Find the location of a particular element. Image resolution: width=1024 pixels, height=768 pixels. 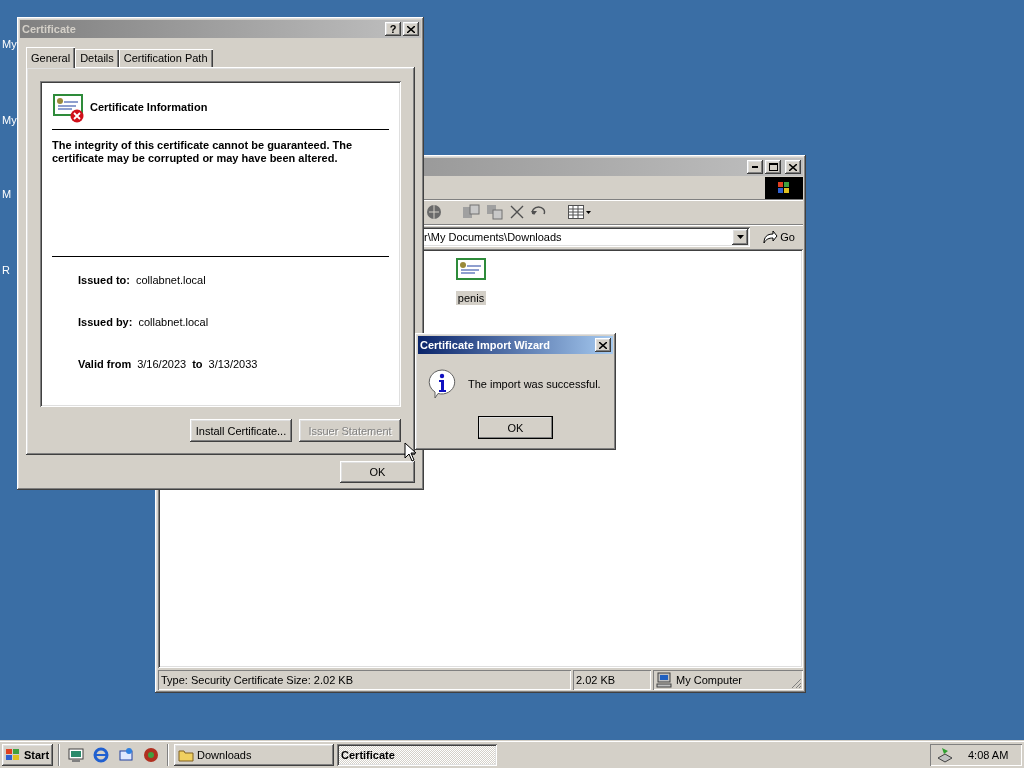

views-icon is located at coordinates (580, 212).